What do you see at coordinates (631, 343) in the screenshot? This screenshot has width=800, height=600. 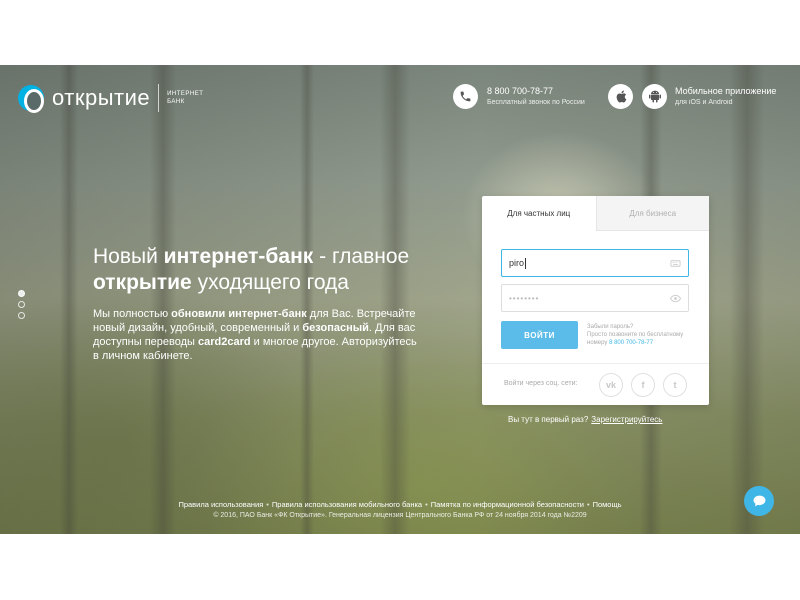 I see `forgot-phone-number: 8 800 700-78-77` at bounding box center [631, 343].